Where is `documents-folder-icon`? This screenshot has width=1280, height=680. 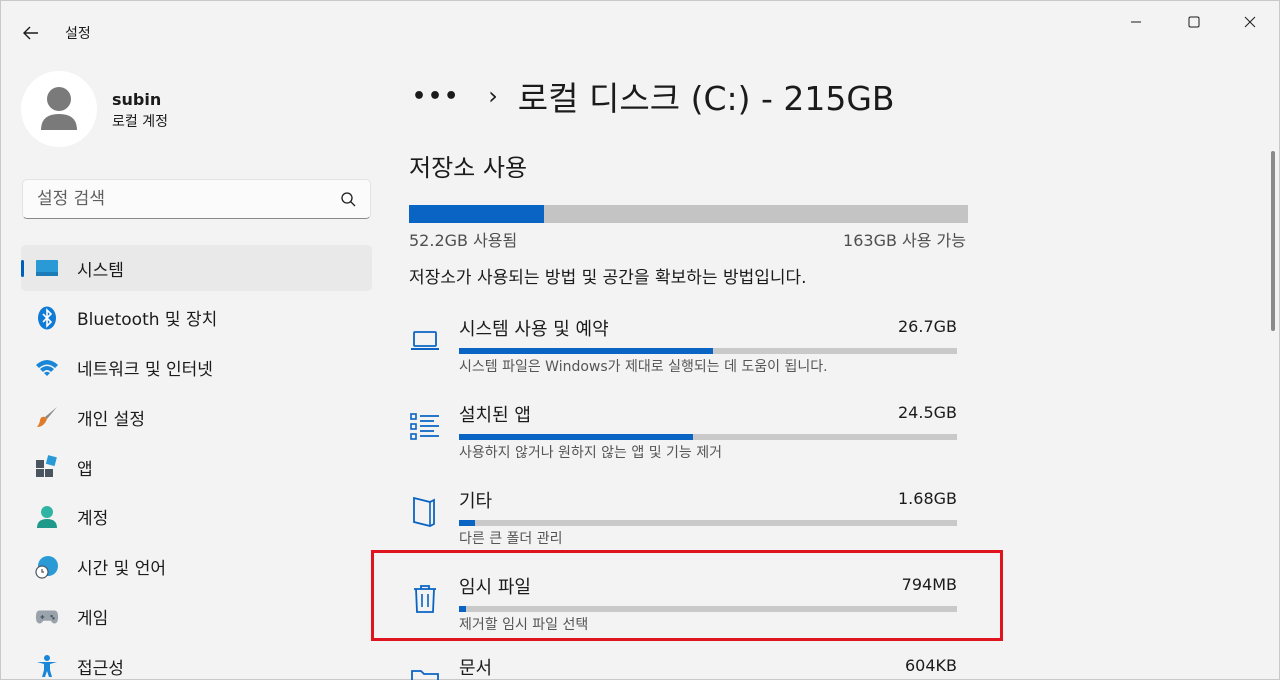
documents-folder-icon is located at coordinates (425, 670).